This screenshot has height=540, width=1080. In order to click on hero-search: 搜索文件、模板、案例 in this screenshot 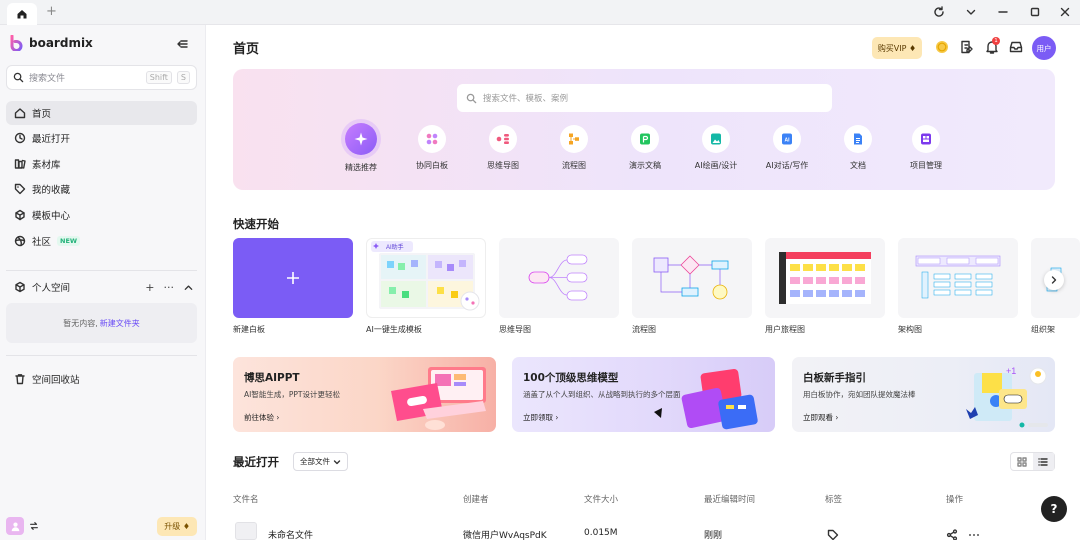, I will do `click(644, 98)`.